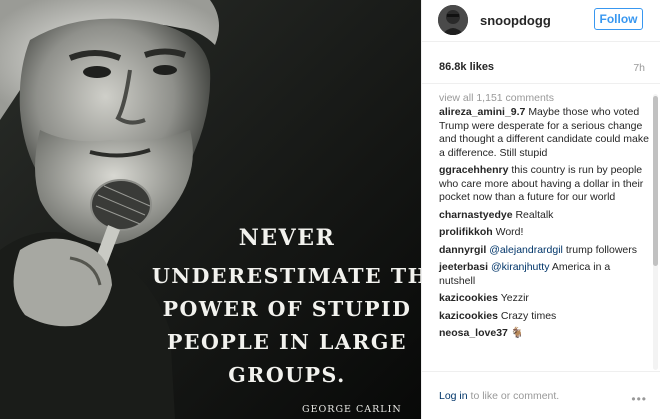  Describe the element at coordinates (544, 233) in the screenshot. I see `comment: prolifikkoh Word!` at that location.